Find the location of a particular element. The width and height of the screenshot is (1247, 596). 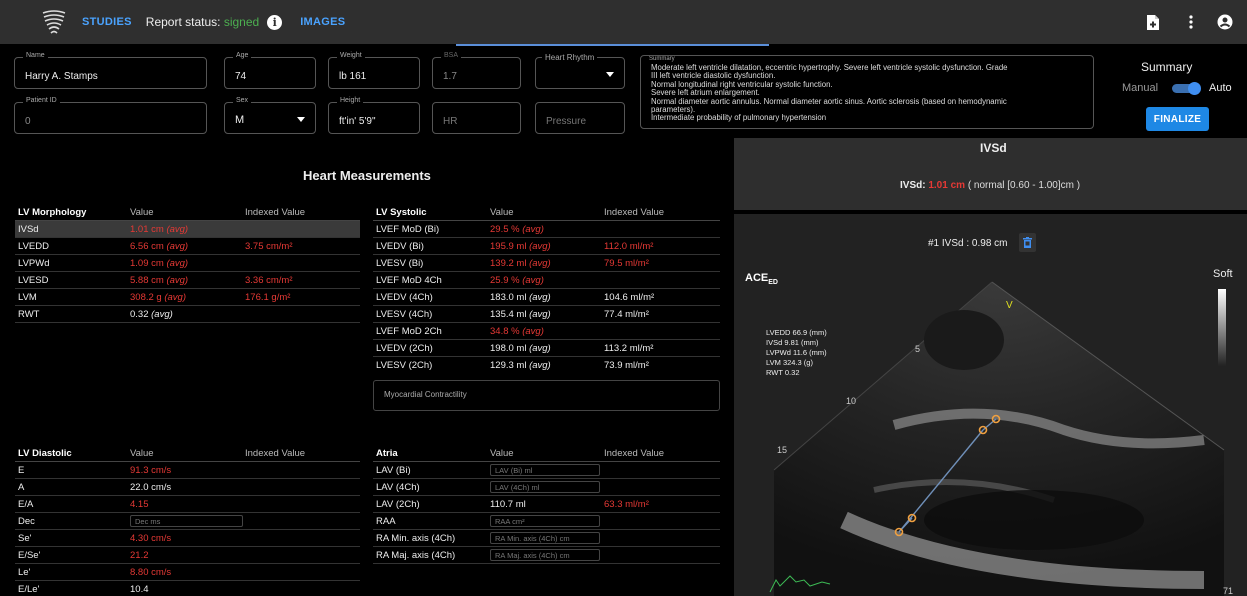

add-document-icon is located at coordinates (1153, 22).